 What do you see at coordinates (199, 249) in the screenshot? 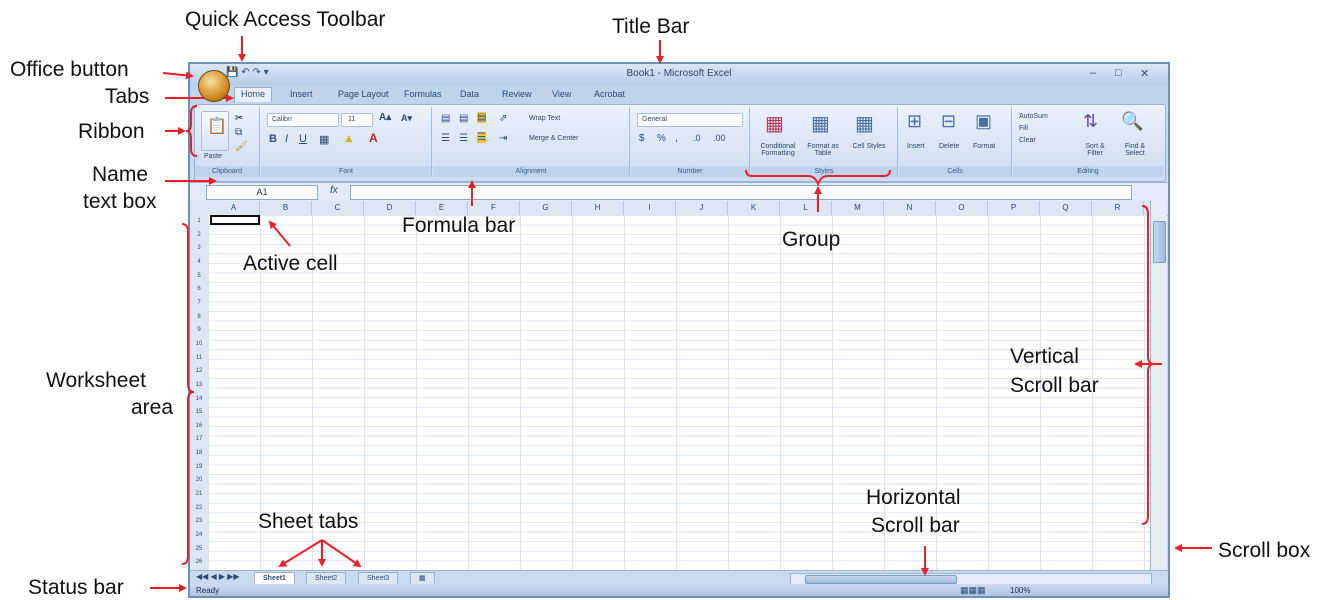
I see `row-header-3: 3` at bounding box center [199, 249].